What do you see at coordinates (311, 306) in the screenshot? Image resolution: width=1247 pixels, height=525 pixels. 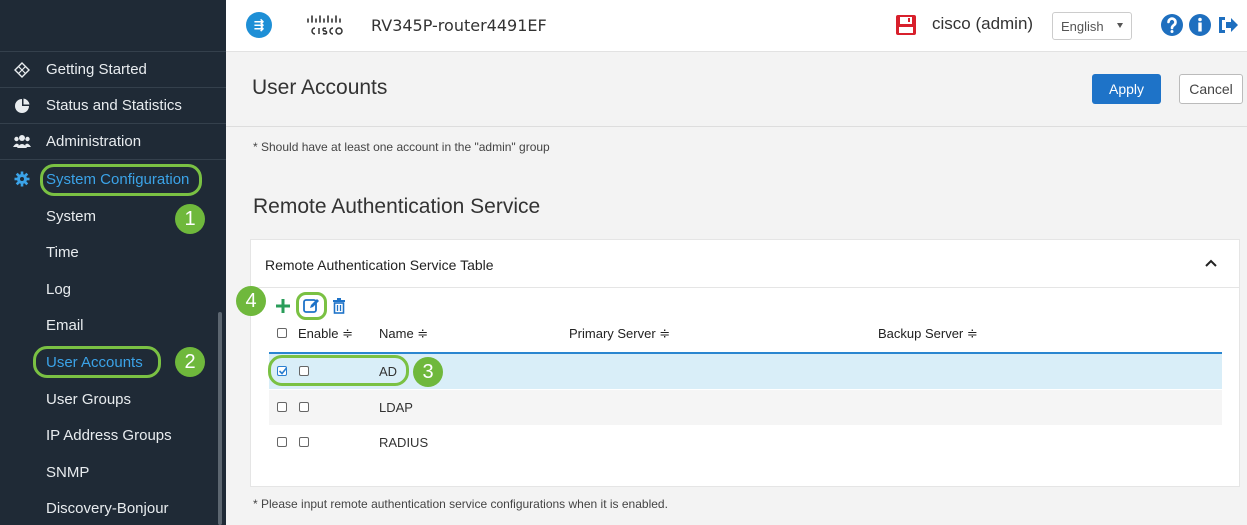 I see `edit-icon` at bounding box center [311, 306].